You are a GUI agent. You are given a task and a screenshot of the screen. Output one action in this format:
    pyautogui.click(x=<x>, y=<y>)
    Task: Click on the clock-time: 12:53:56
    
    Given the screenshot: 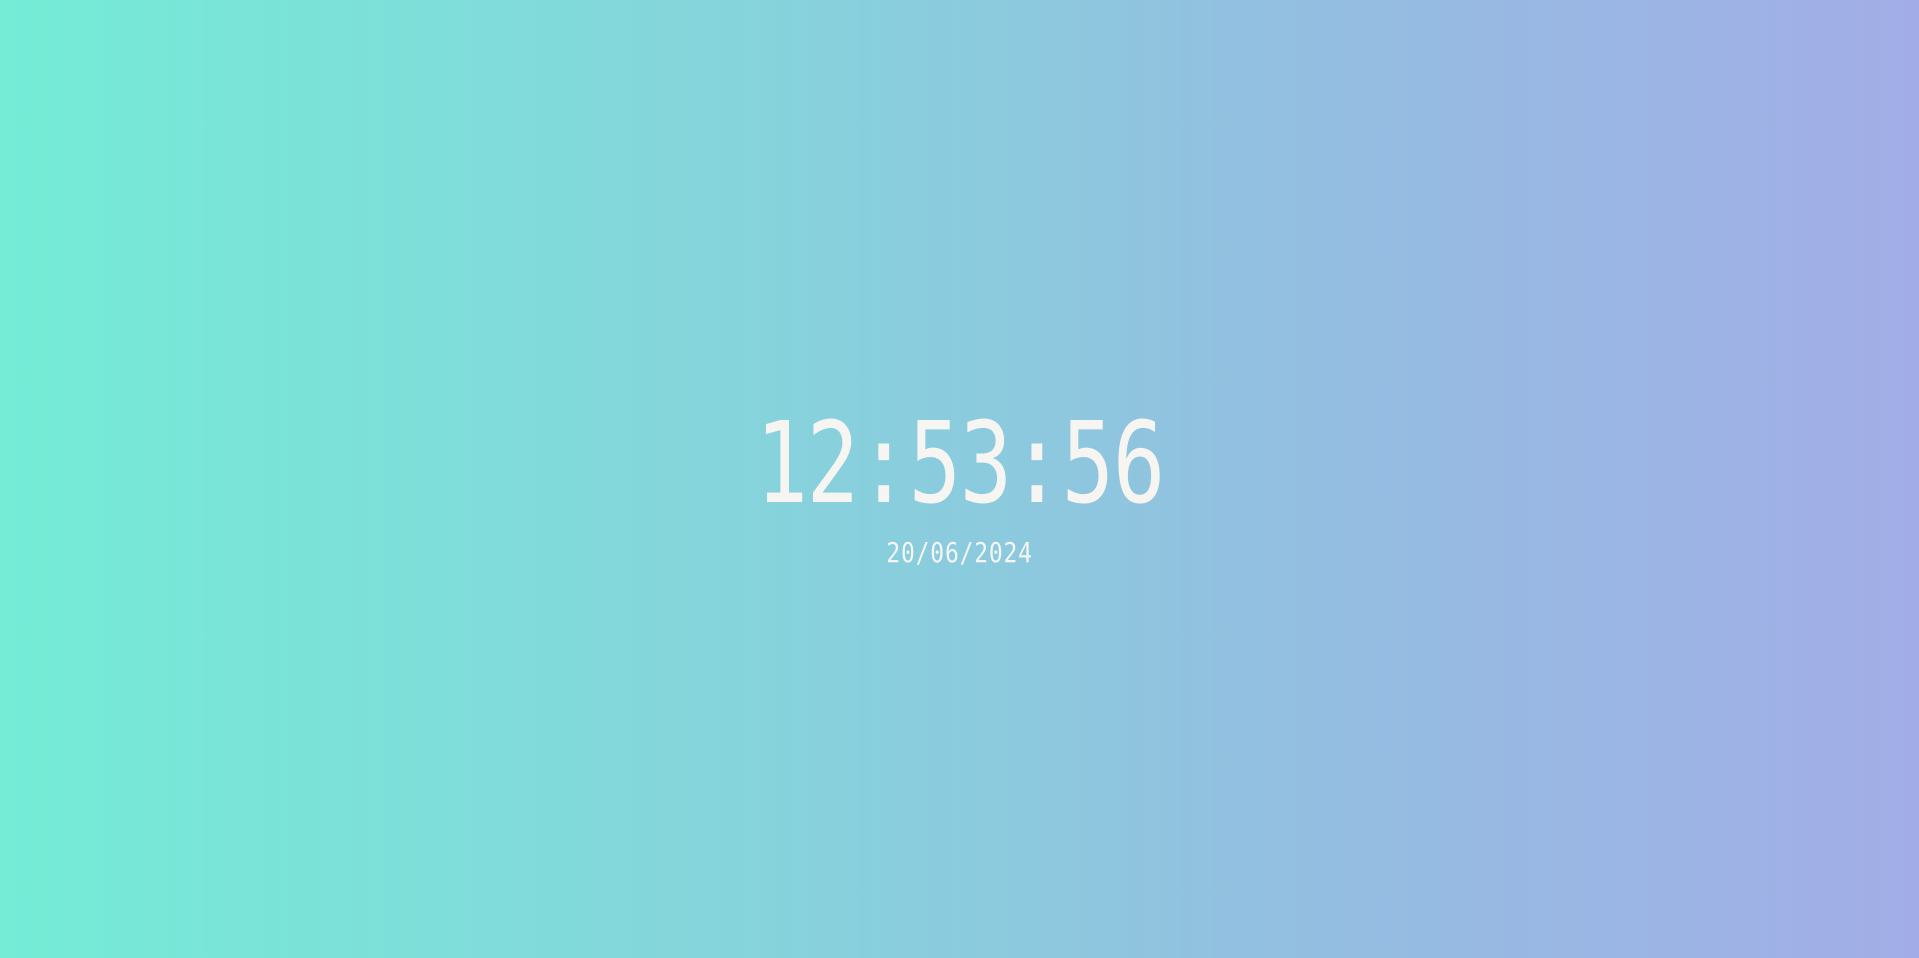 What is the action you would take?
    pyautogui.click(x=960, y=464)
    